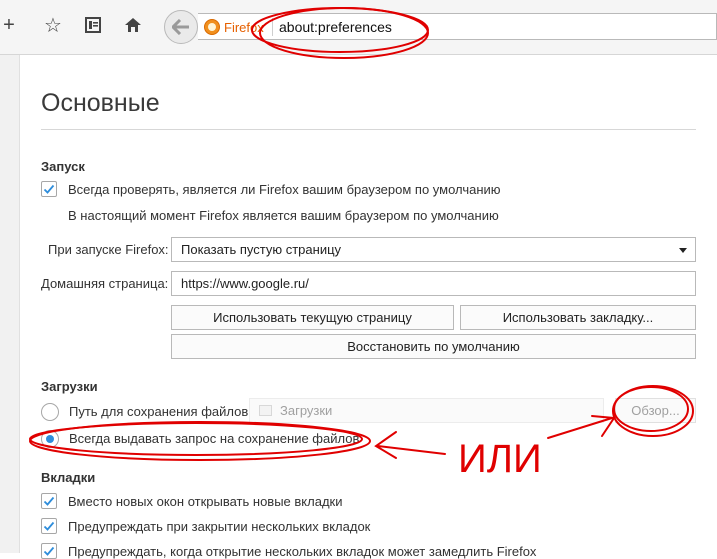  Describe the element at coordinates (433, 346) in the screenshot. I see `restore-default-button: Восстановить по умолчанию` at that location.